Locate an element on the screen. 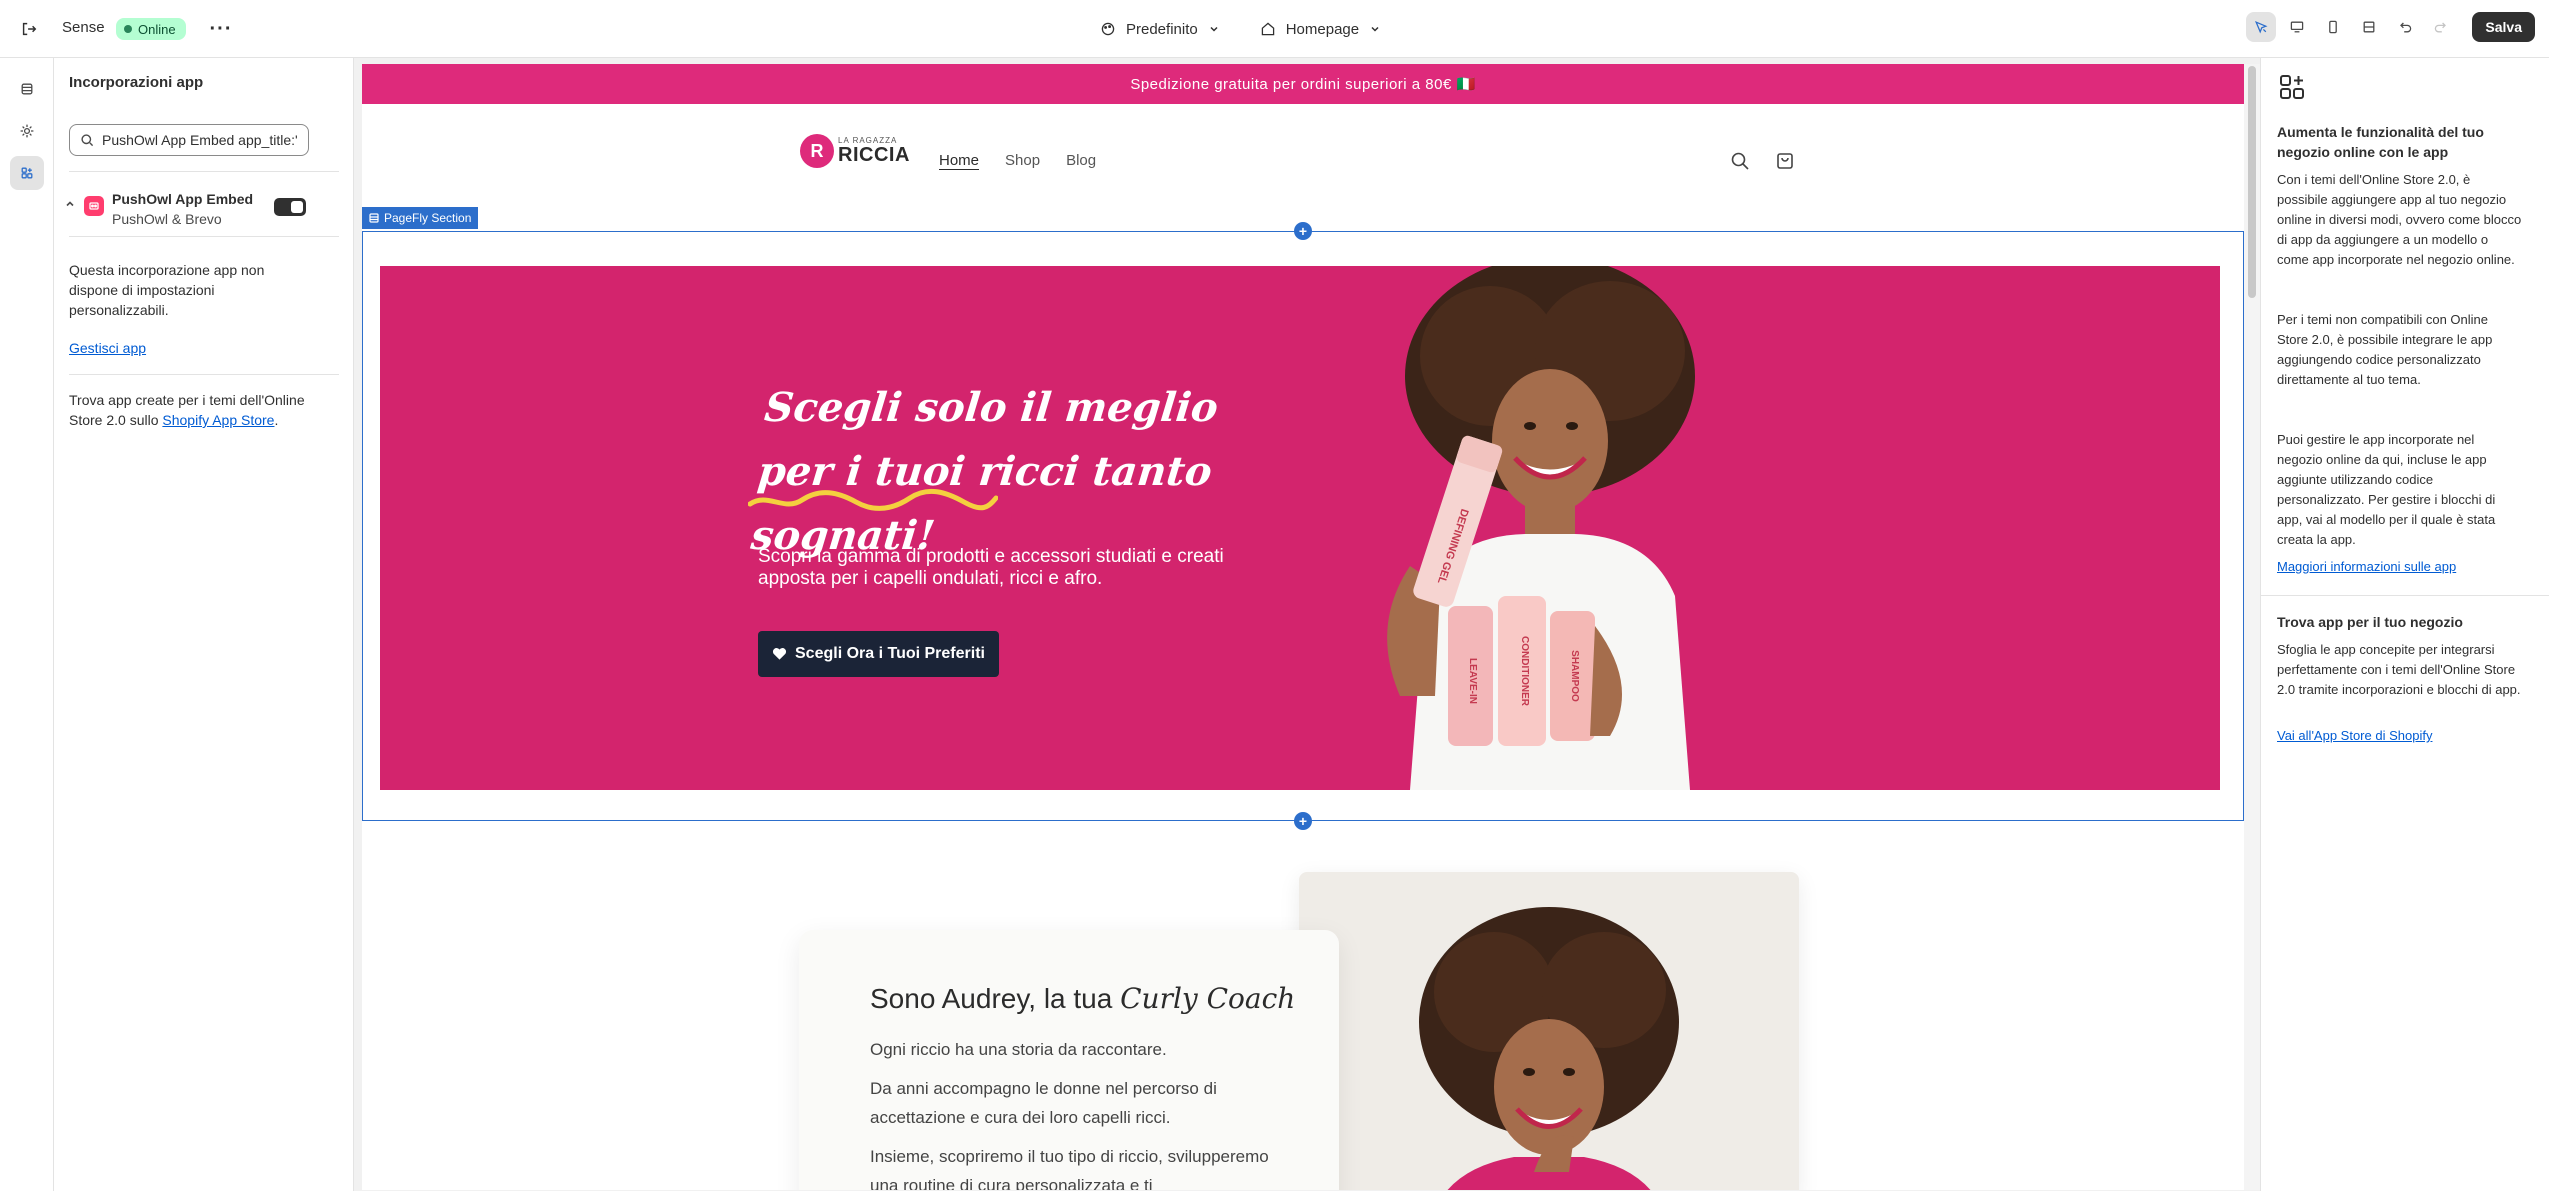 This screenshot has height=1191, width=2549. search-icon is located at coordinates (1740, 161).